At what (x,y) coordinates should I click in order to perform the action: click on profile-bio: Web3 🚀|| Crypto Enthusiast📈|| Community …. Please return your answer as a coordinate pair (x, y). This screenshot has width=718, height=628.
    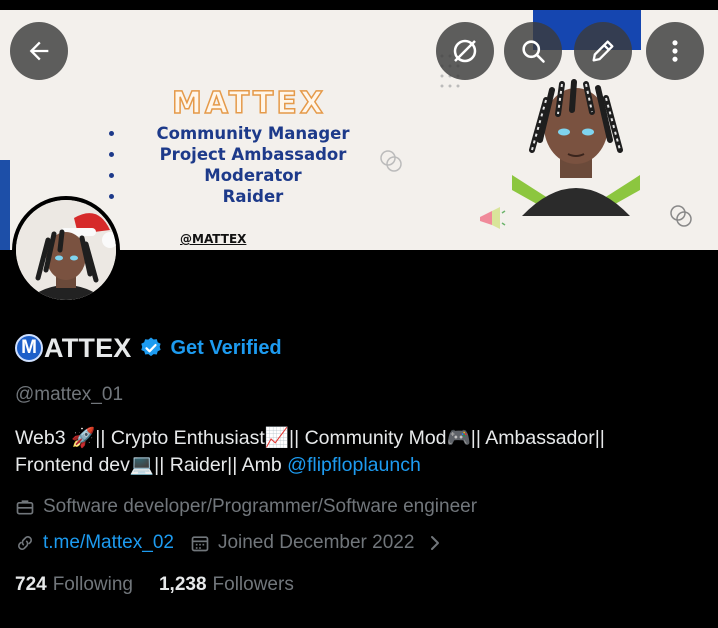
    Looking at the image, I should click on (360, 452).